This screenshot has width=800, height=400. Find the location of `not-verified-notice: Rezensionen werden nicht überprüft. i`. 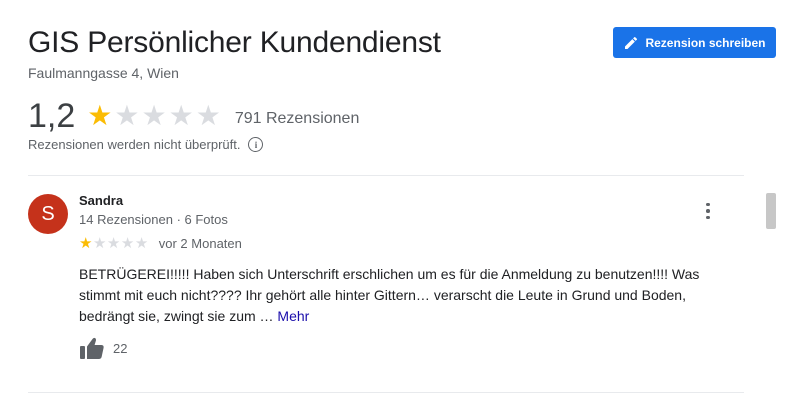

not-verified-notice: Rezensionen werden nicht überprüft. i is located at coordinates (146, 144).